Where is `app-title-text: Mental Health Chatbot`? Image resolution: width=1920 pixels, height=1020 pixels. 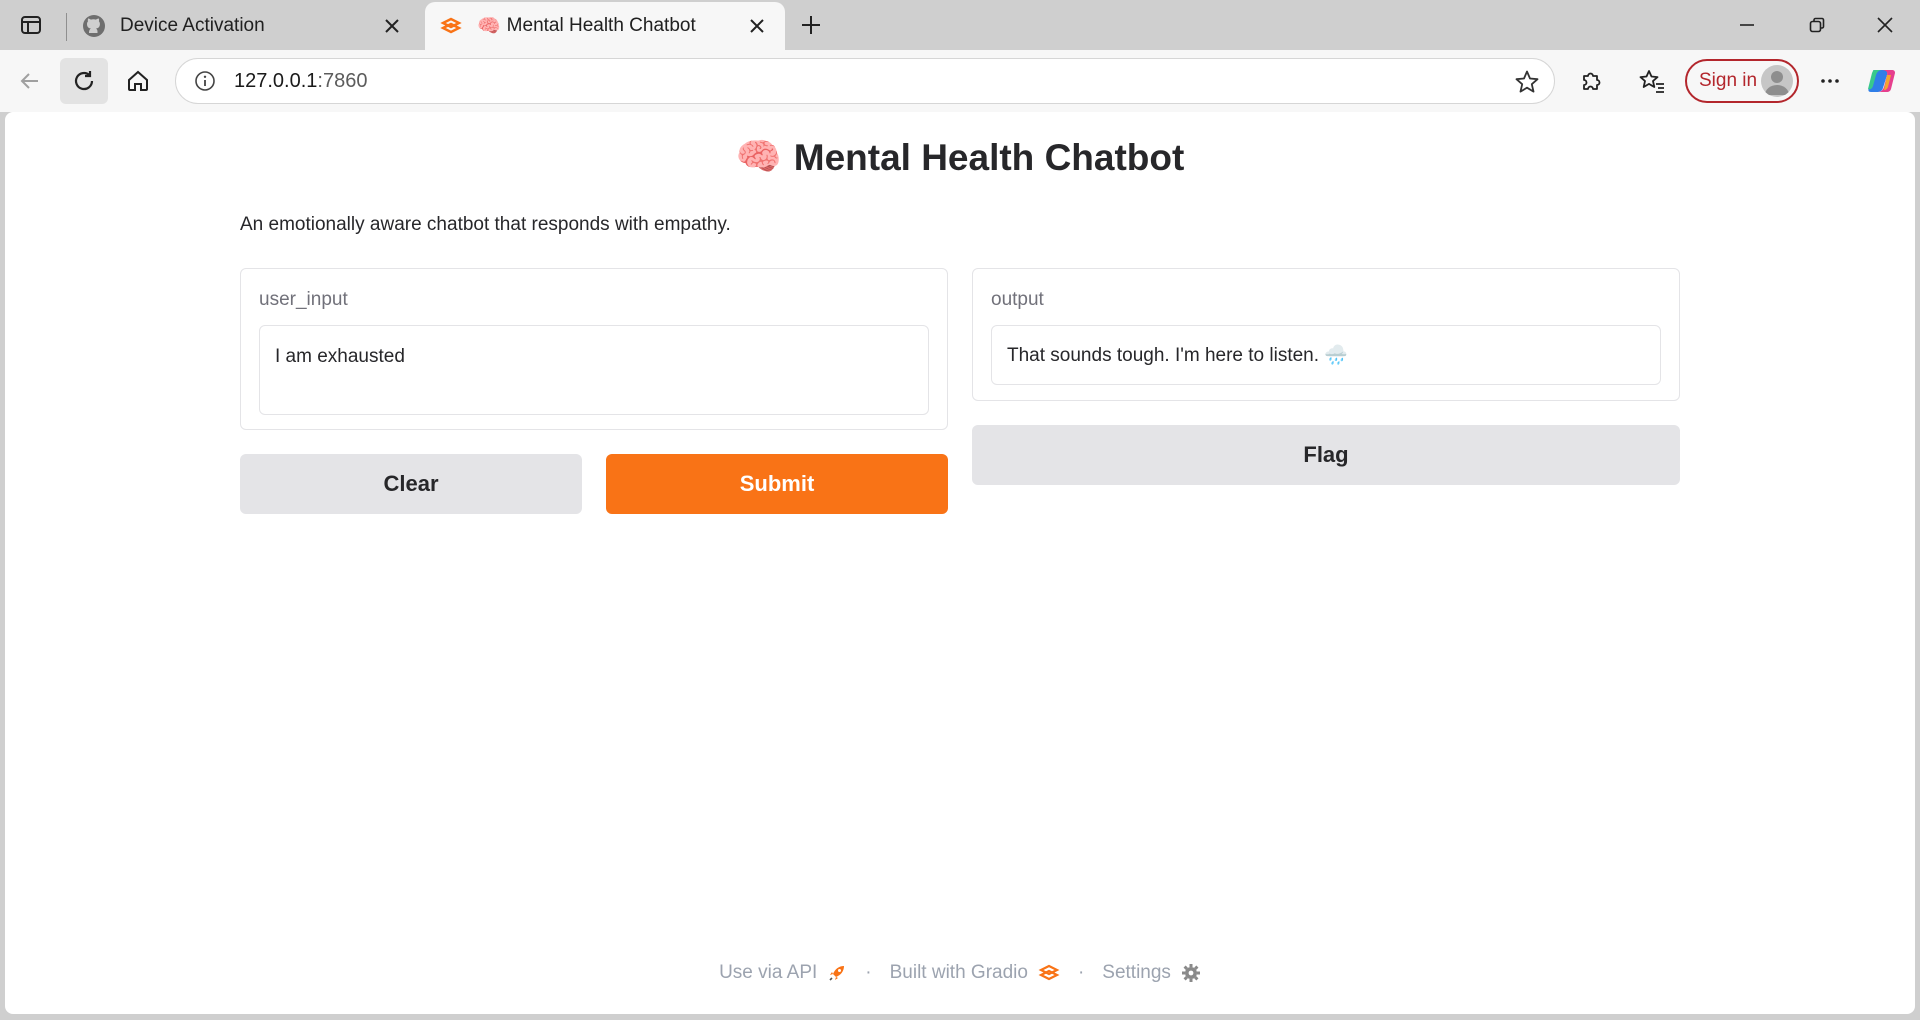
app-title-text: Mental Health Chatbot is located at coordinates (989, 157).